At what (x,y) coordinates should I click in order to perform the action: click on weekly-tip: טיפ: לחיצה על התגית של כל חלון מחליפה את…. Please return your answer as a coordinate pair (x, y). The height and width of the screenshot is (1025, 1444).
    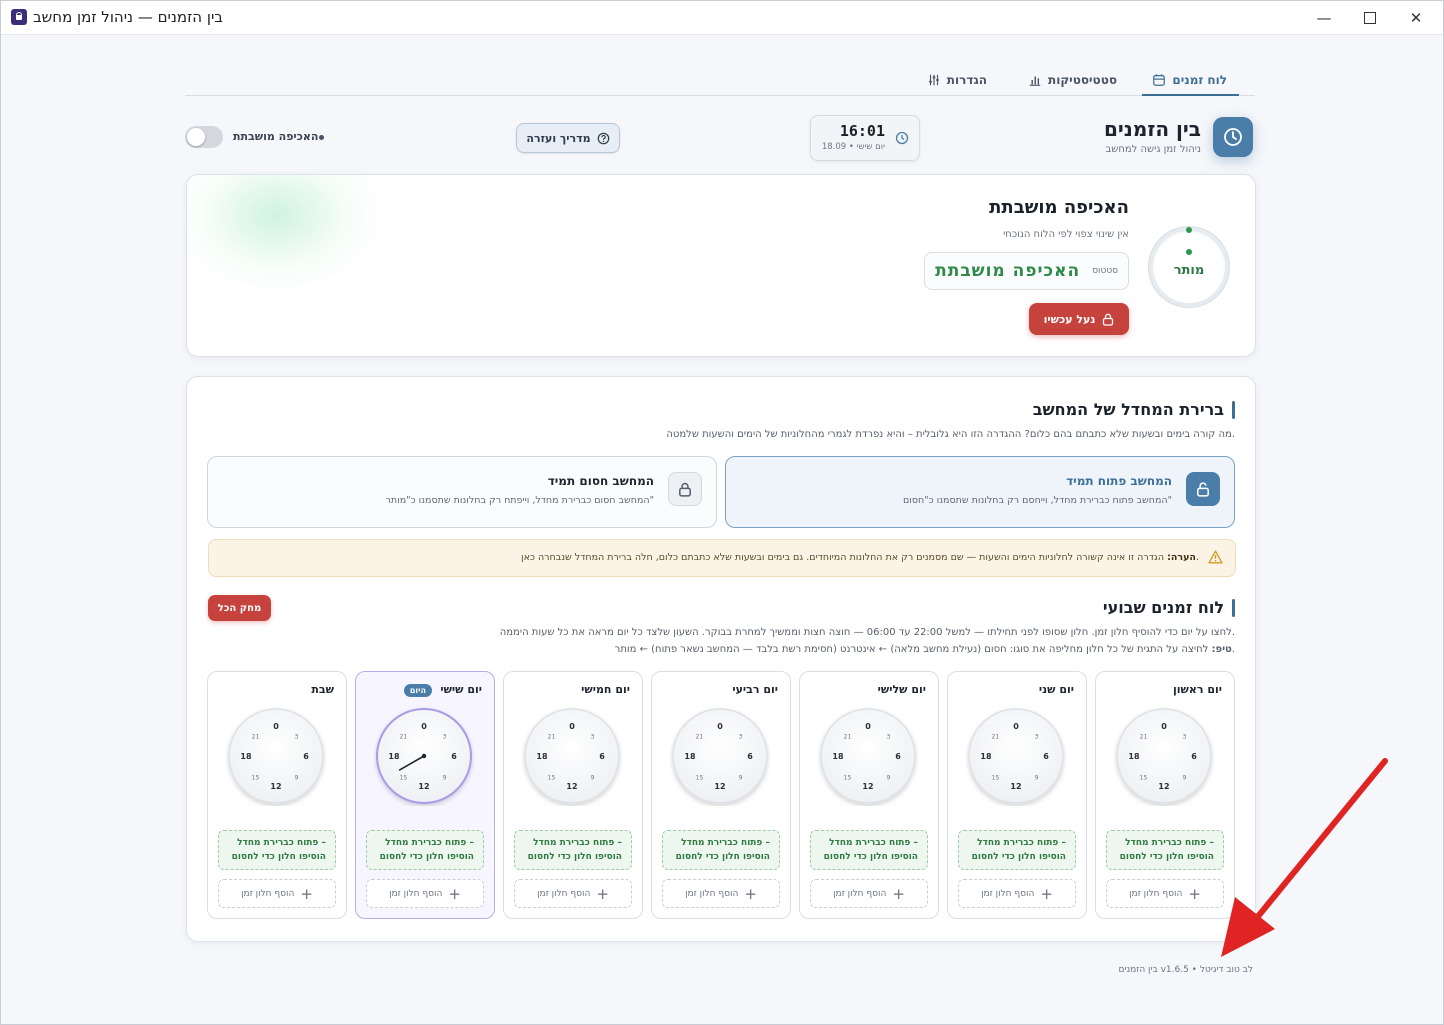
    Looking at the image, I should click on (925, 649).